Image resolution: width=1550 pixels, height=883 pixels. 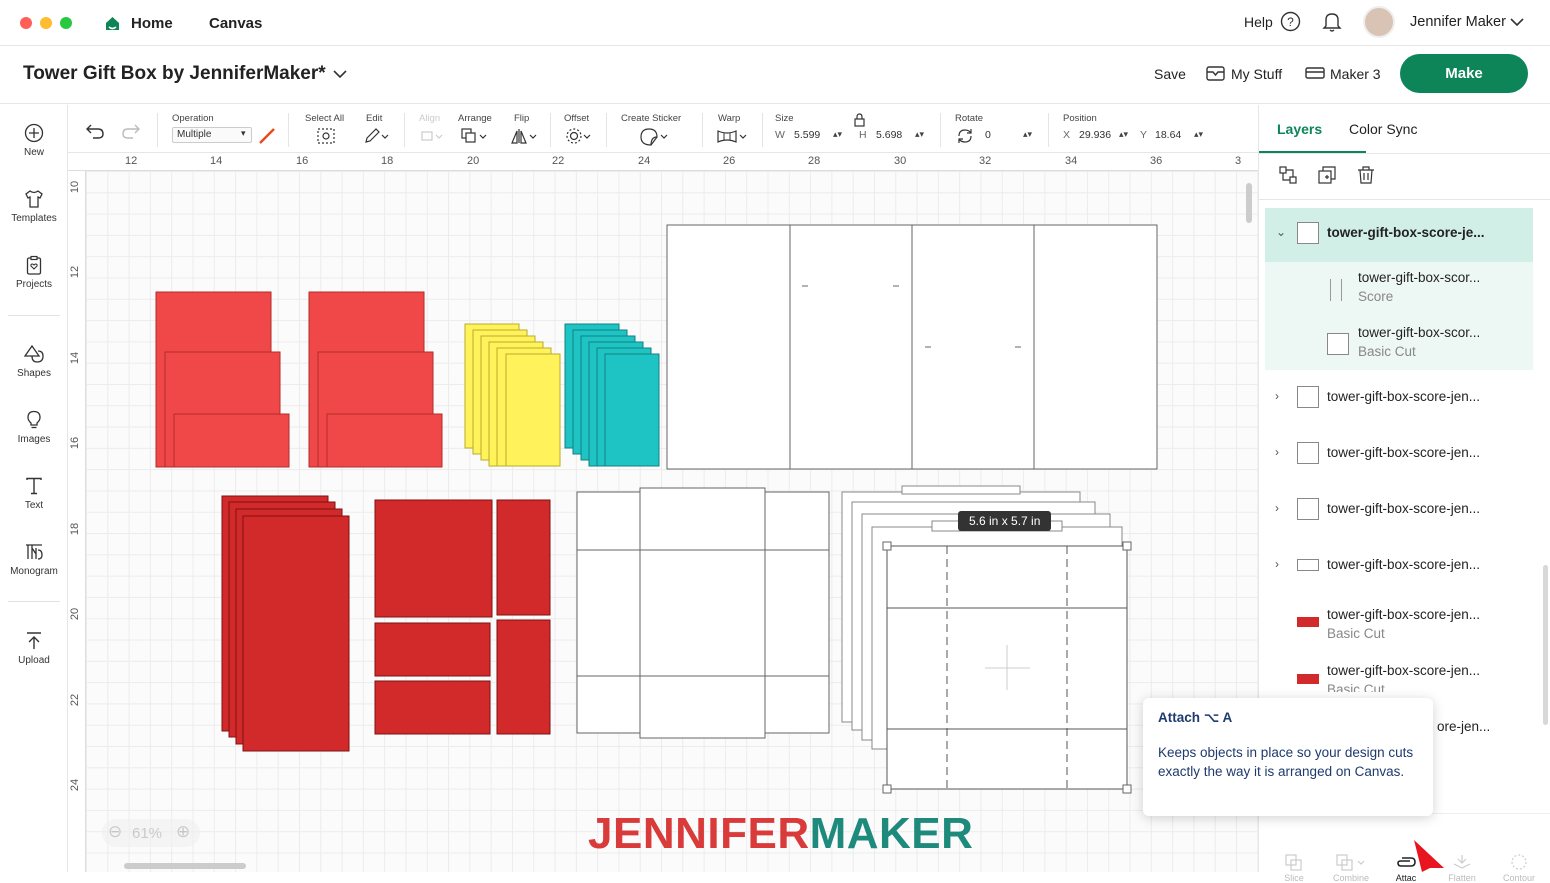 What do you see at coordinates (212, 135) in the screenshot?
I see `operation-select: Multiple ▾` at bounding box center [212, 135].